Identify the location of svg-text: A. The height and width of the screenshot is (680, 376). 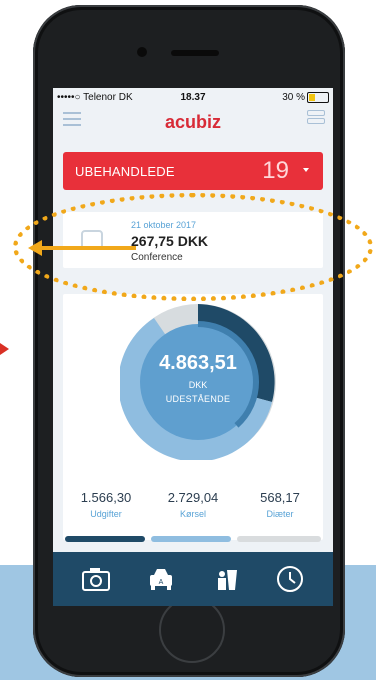
(161, 582).